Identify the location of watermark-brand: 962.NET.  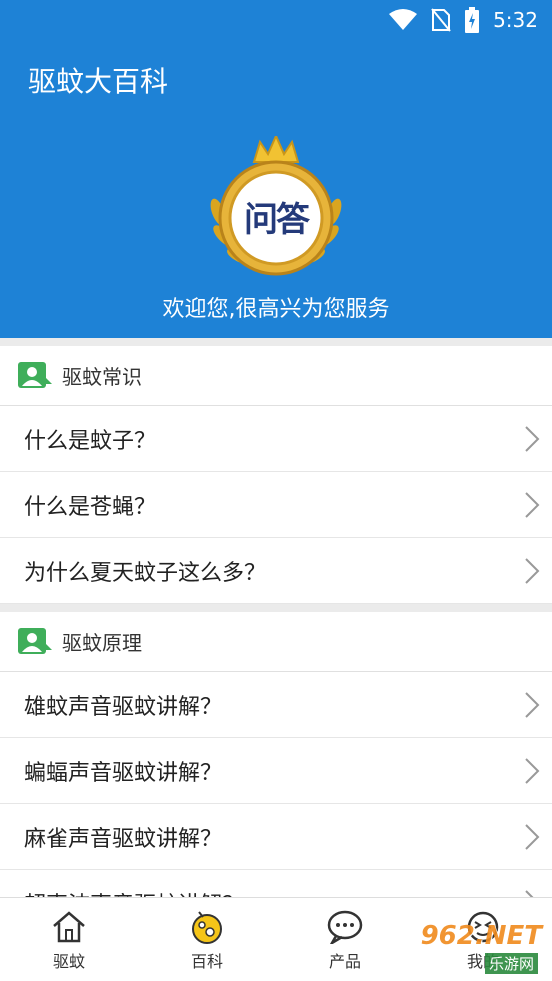
(481, 936).